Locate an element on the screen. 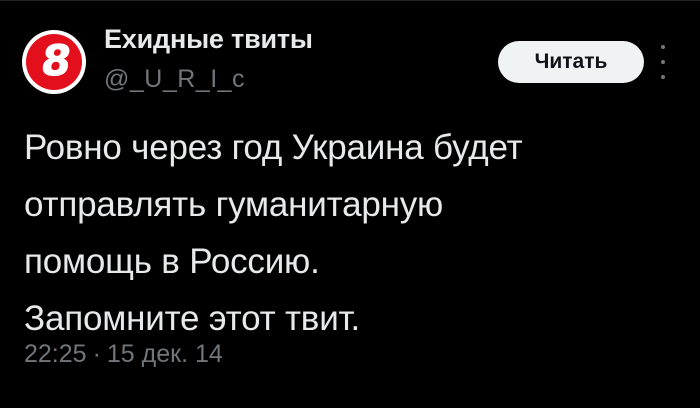  tweet-line: отправлять гуманитарную is located at coordinates (234, 204).